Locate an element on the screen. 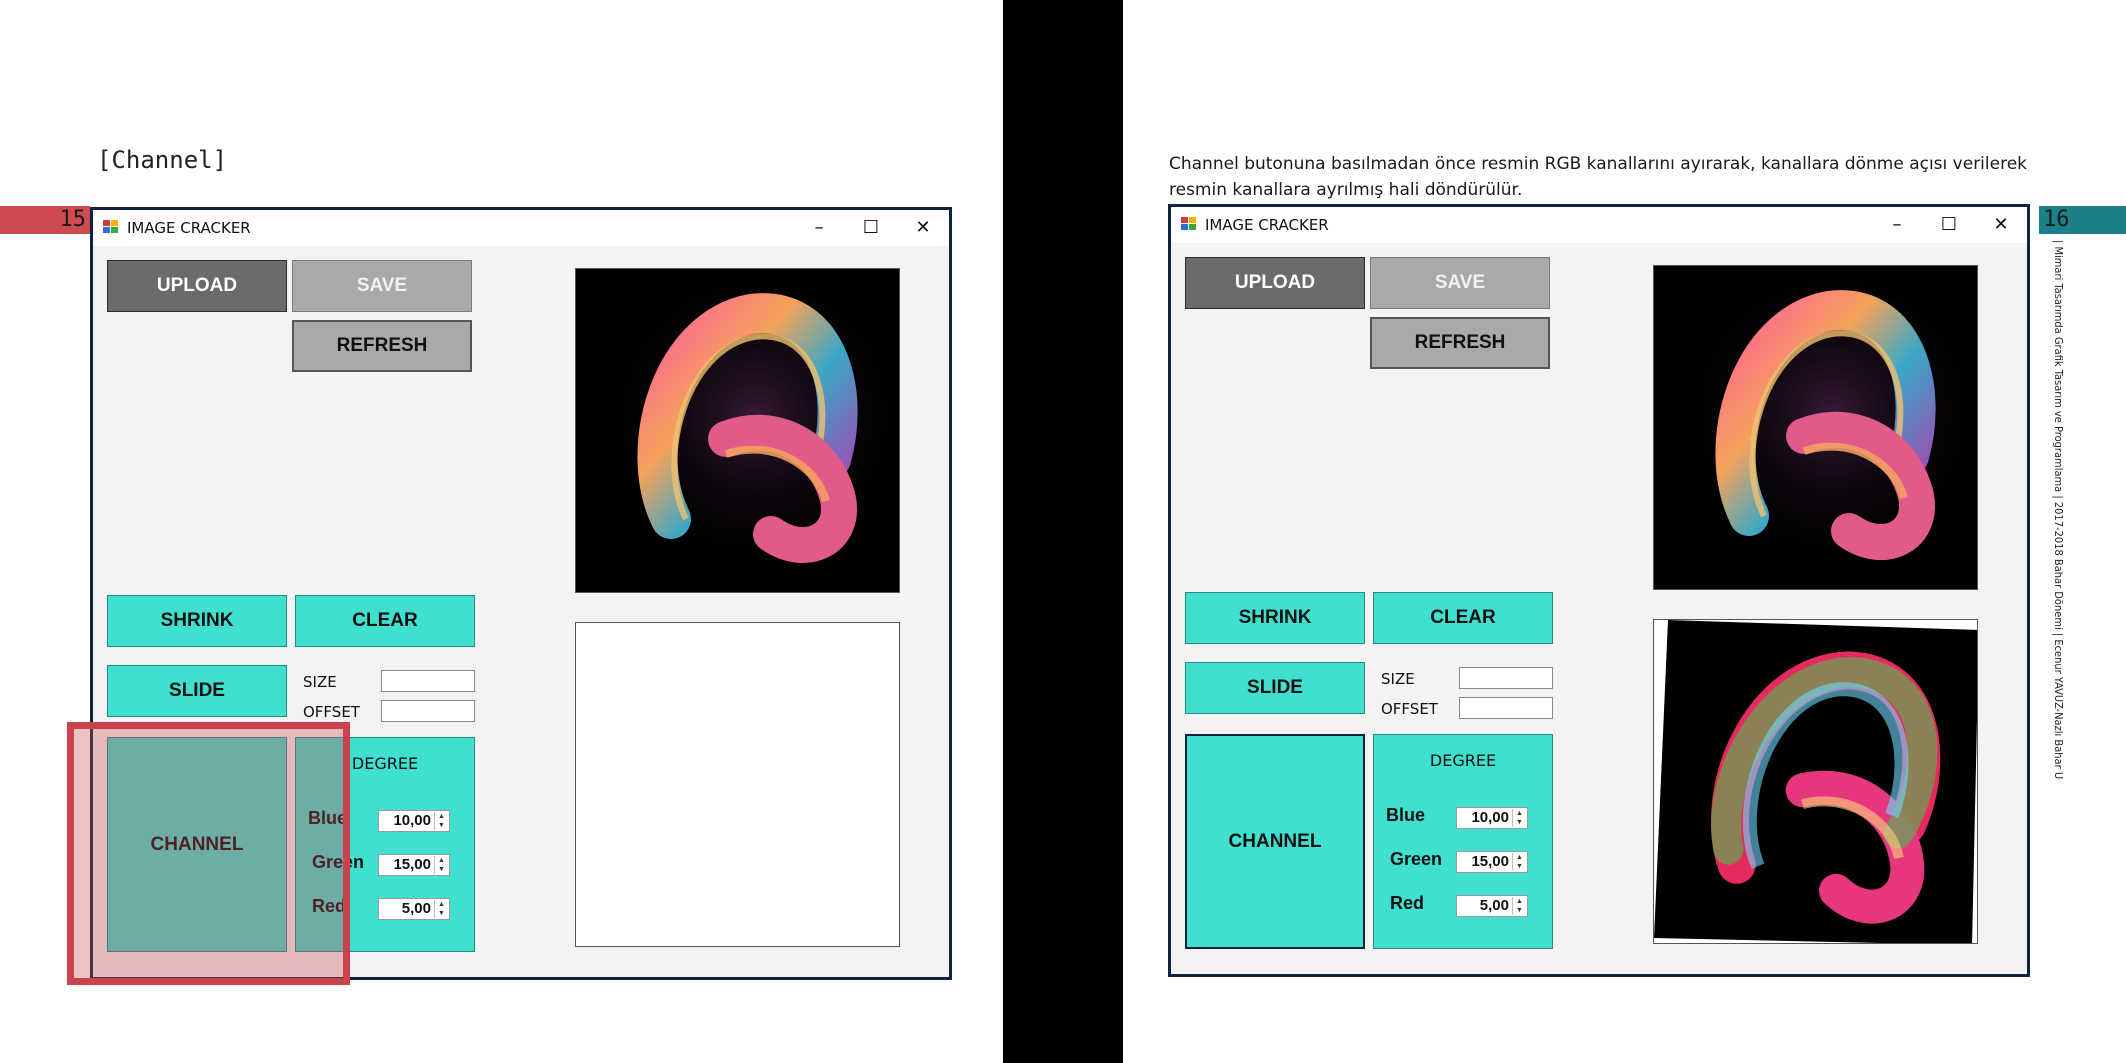  page-number: 16 is located at coordinates (2082, 220).